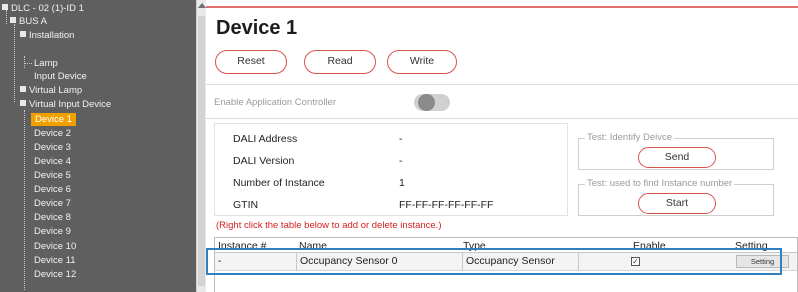 Image resolution: width=798 pixels, height=292 pixels. I want to click on scroll-up-icon, so click(202, 5).